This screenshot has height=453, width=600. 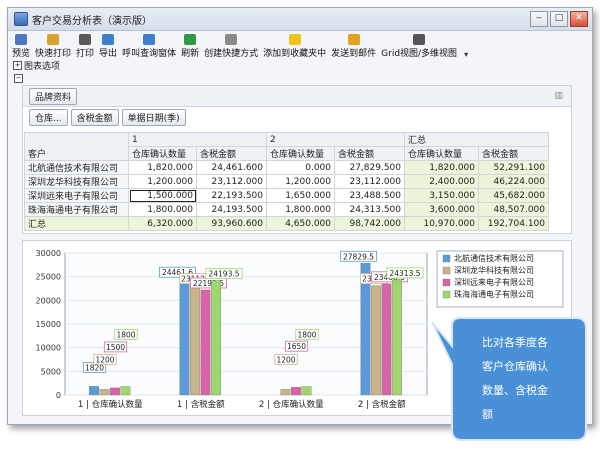 What do you see at coordinates (76, 195) in the screenshot?
I see `row-header: 深圳远来电子有限公司` at bounding box center [76, 195].